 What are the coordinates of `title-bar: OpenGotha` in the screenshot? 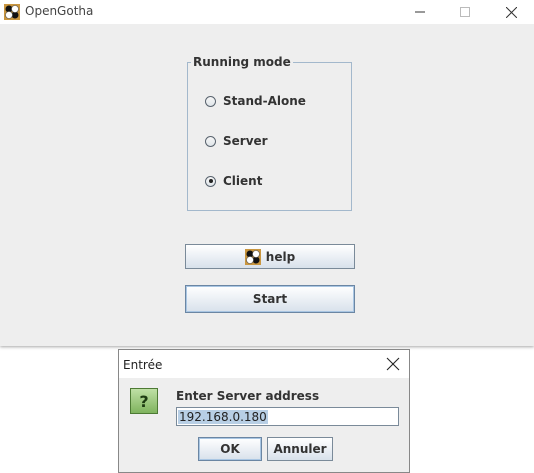 It's located at (267, 12).